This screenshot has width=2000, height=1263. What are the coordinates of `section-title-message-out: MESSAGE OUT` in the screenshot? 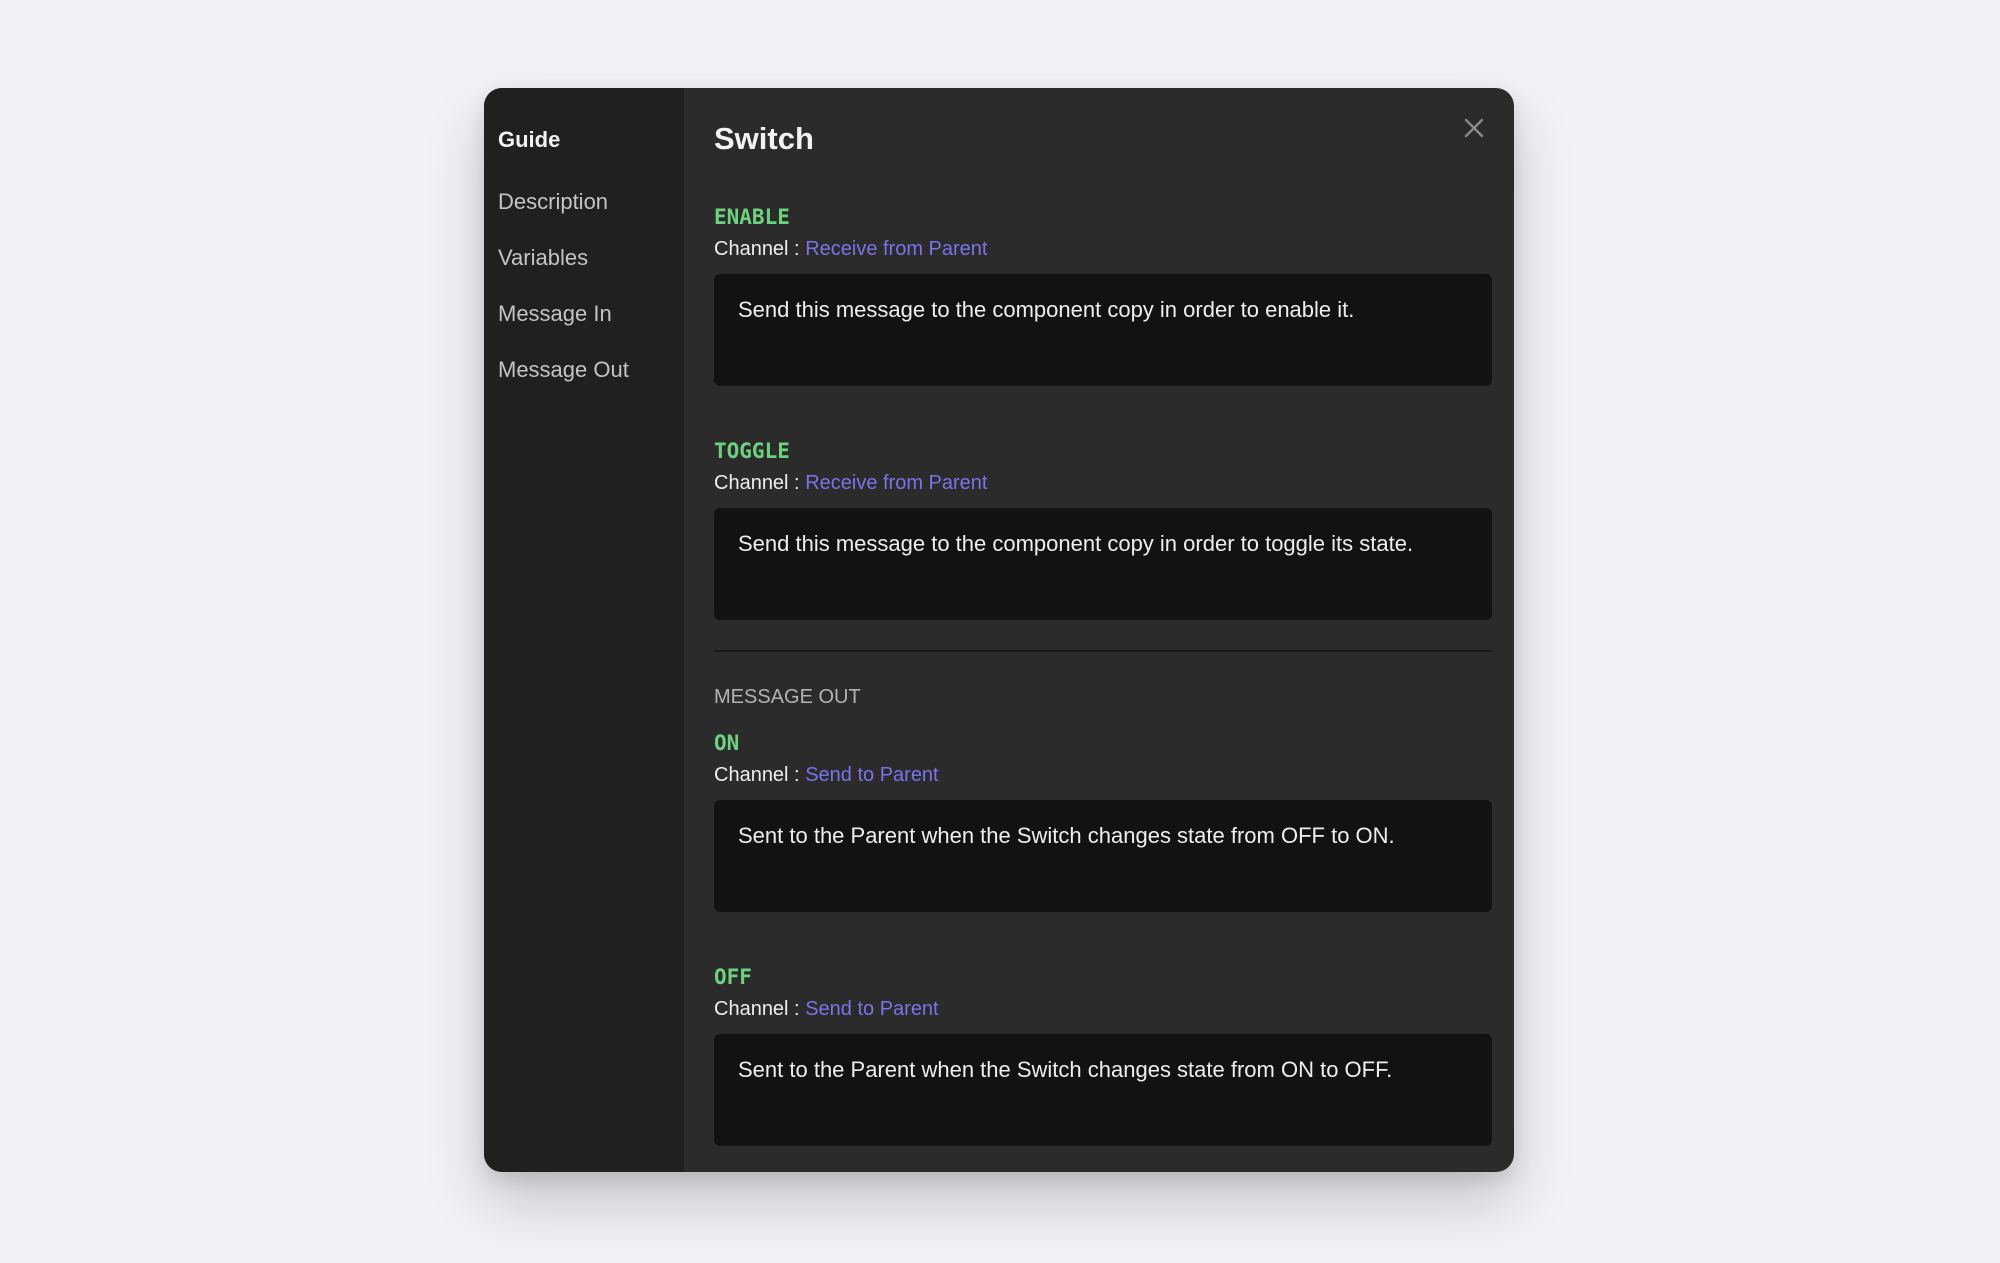 It's located at (787, 697).